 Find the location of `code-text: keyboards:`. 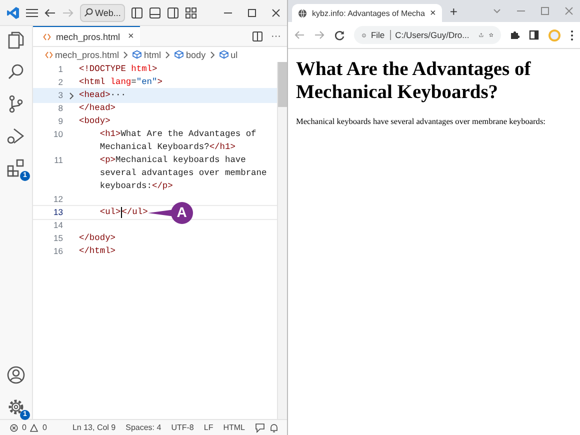

code-text: keyboards: is located at coordinates (125, 186).